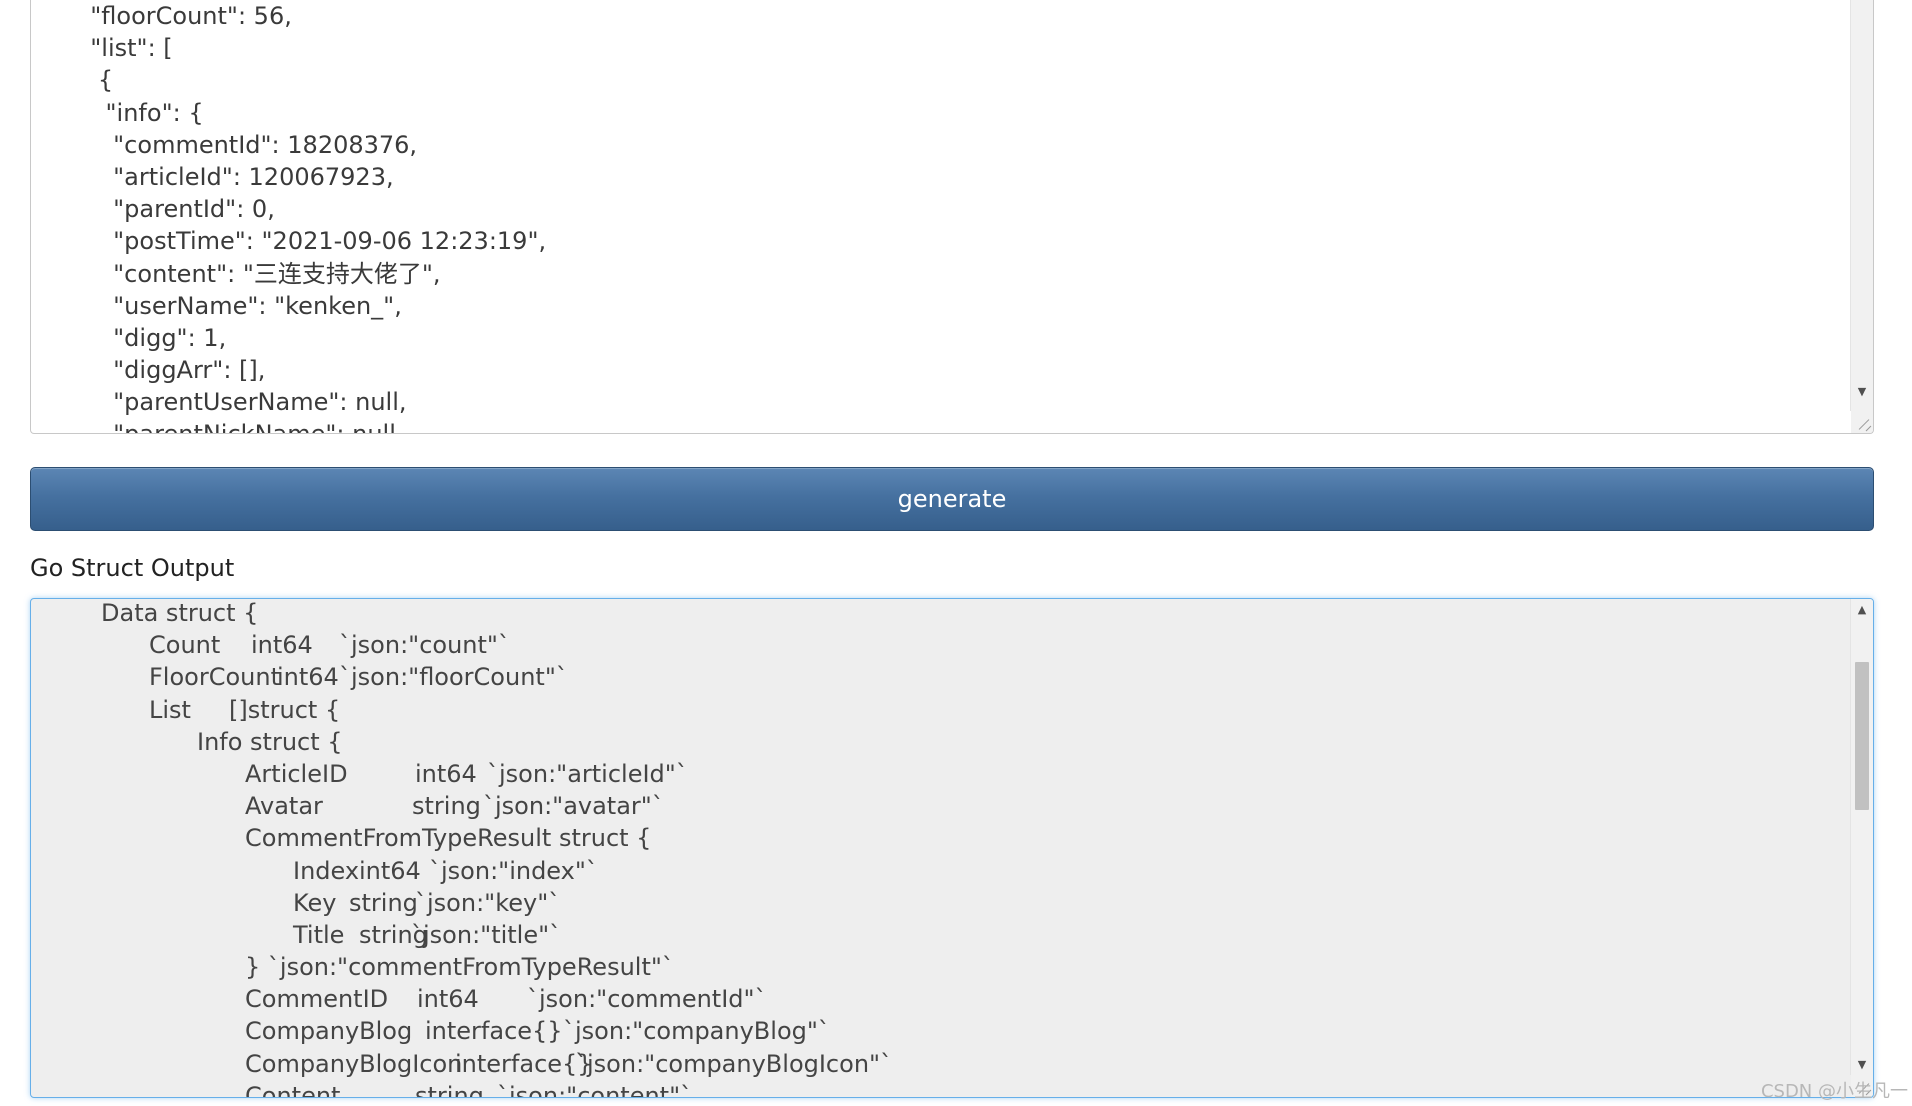 The height and width of the screenshot is (1106, 1912). I want to click on json-input-line: {, so click(94, 80).